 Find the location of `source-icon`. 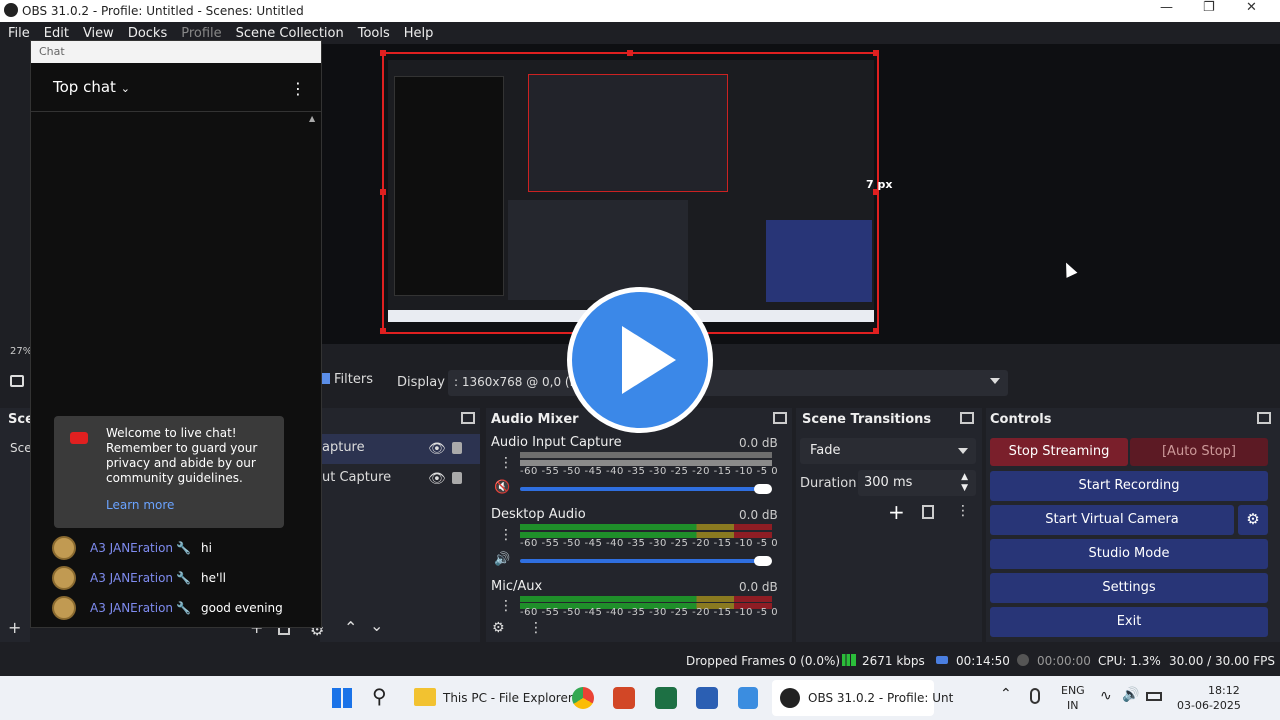

source-icon is located at coordinates (17, 381).